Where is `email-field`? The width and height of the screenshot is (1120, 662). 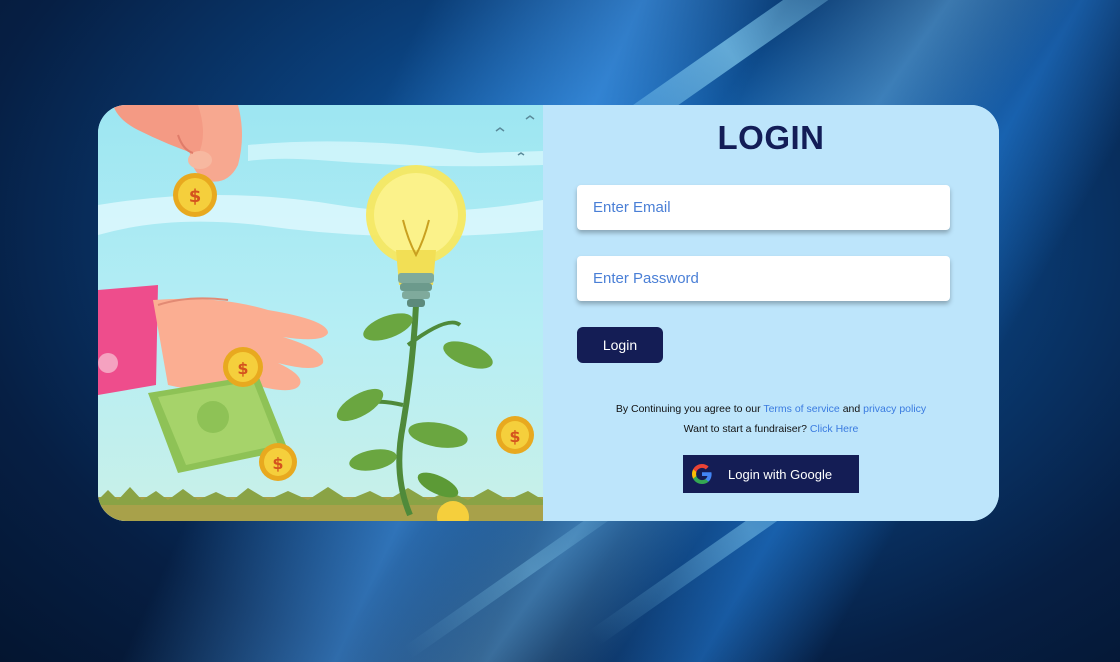
email-field is located at coordinates (763, 207).